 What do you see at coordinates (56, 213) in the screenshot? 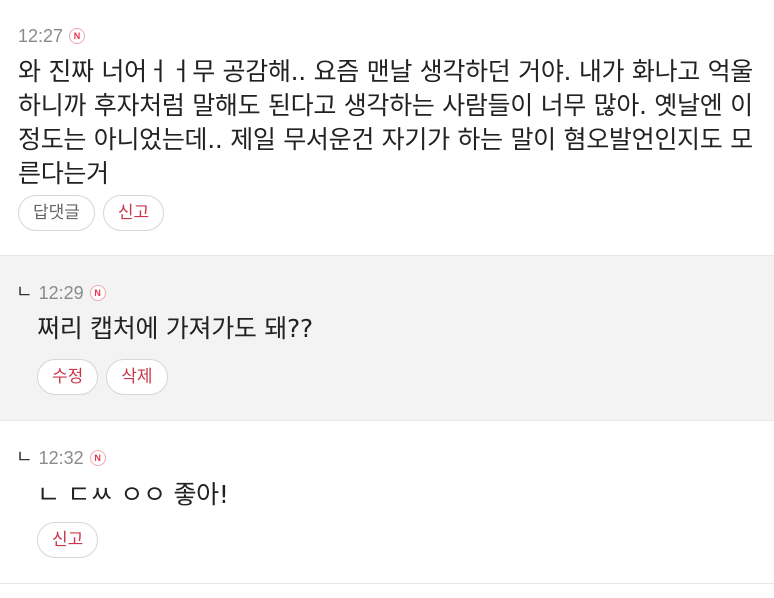
I see `reply-button: 답댓글` at bounding box center [56, 213].